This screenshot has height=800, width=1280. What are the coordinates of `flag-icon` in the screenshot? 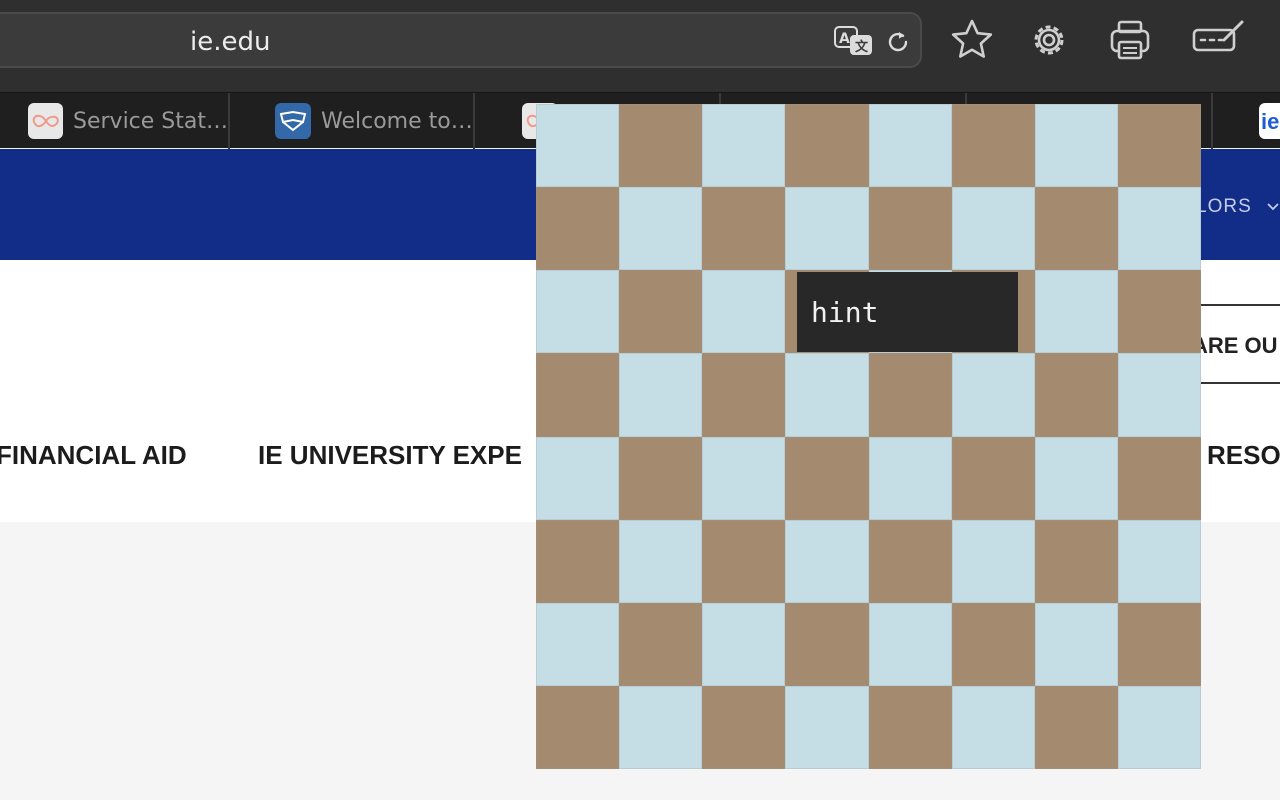 It's located at (293, 121).